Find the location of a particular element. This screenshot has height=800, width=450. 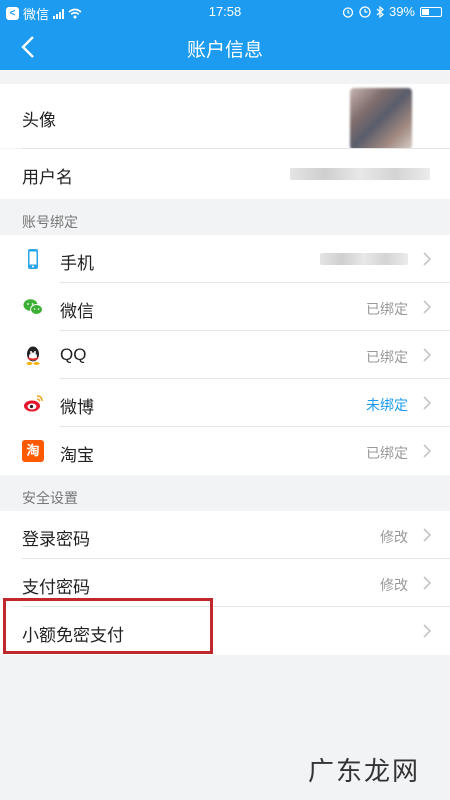

watermark: 广东龙网 is located at coordinates (363, 772).